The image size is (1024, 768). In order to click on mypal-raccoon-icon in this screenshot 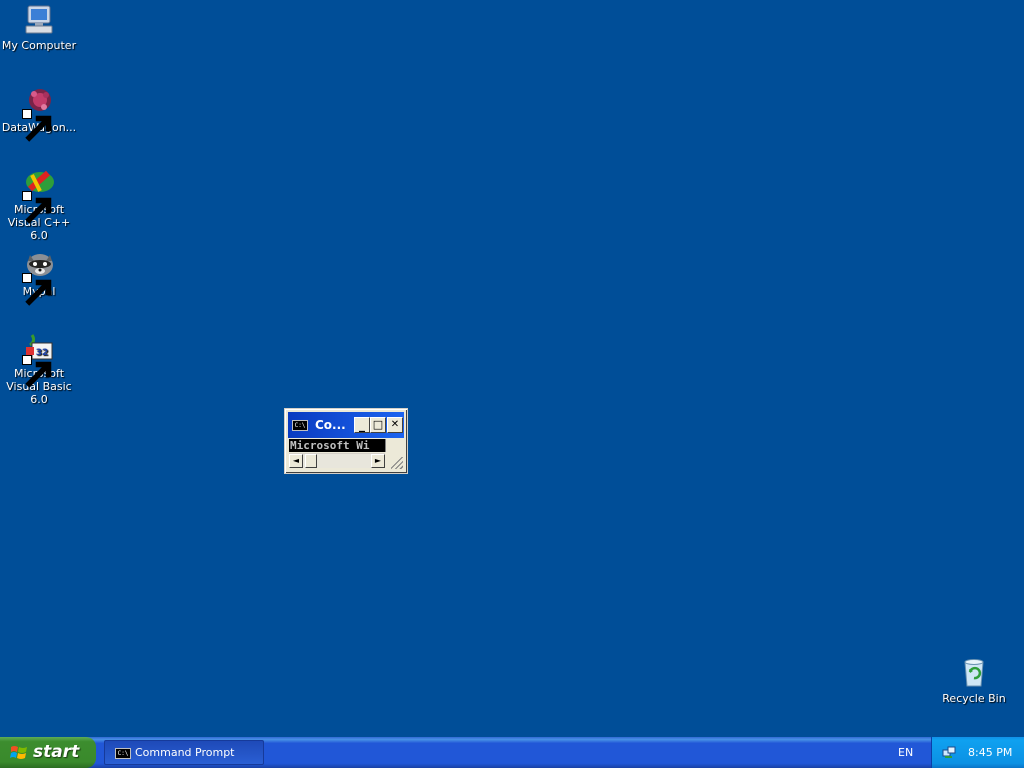, I will do `click(39, 277)`.